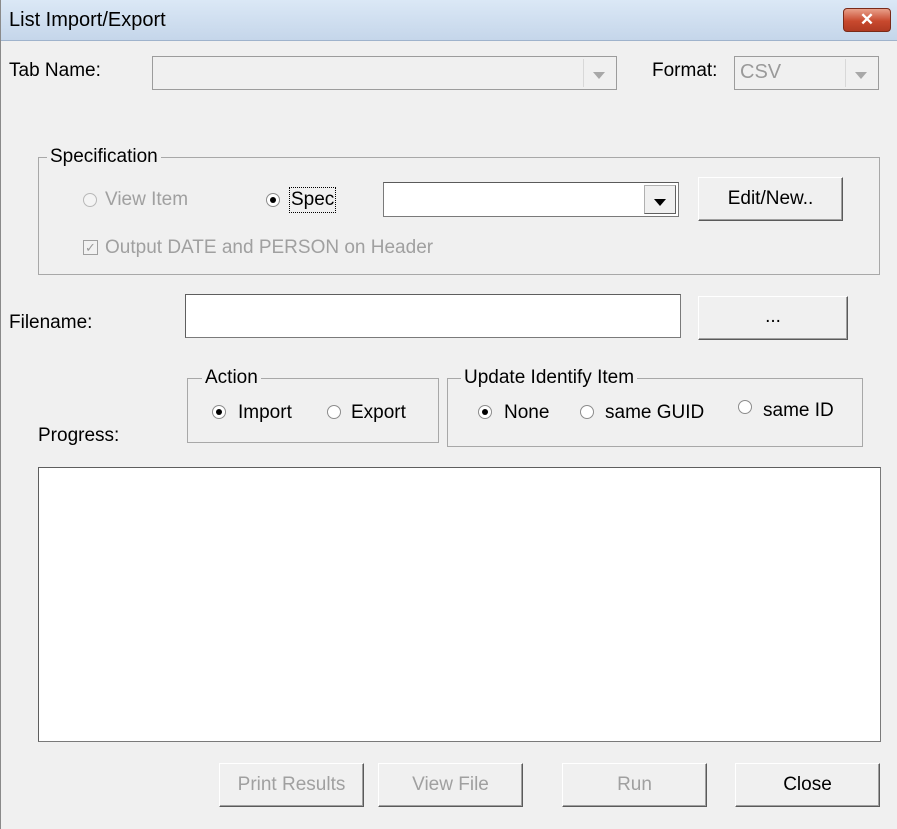 The width and height of the screenshot is (897, 829). What do you see at coordinates (378, 412) in the screenshot?
I see `export-label: Export` at bounding box center [378, 412].